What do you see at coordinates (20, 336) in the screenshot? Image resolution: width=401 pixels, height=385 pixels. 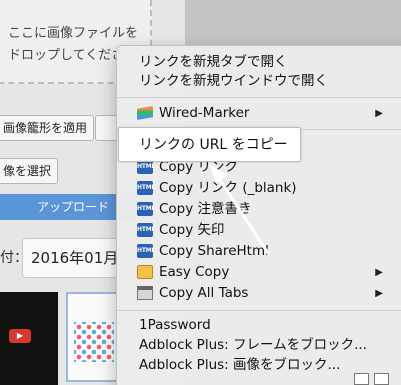 I see `play-icon: ▶` at bounding box center [20, 336].